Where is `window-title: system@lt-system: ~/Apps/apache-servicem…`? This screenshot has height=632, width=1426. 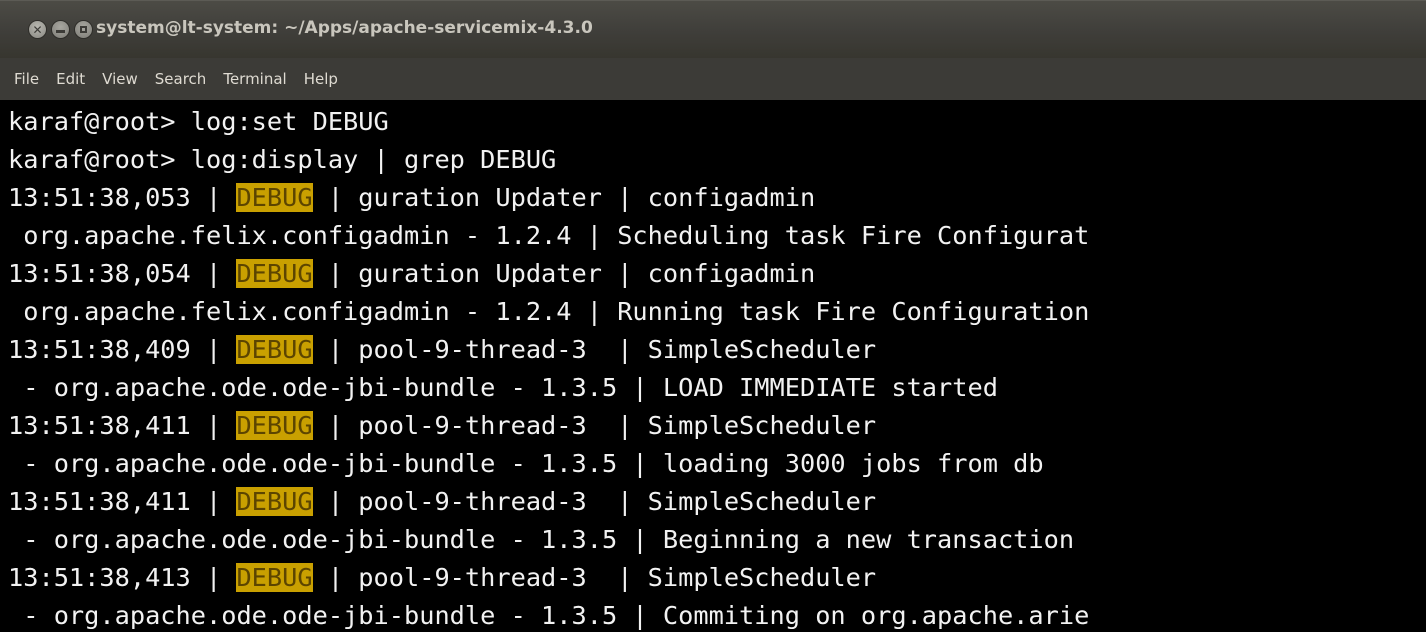 window-title: system@lt-system: ~/Apps/apache-servicem… is located at coordinates (344, 28).